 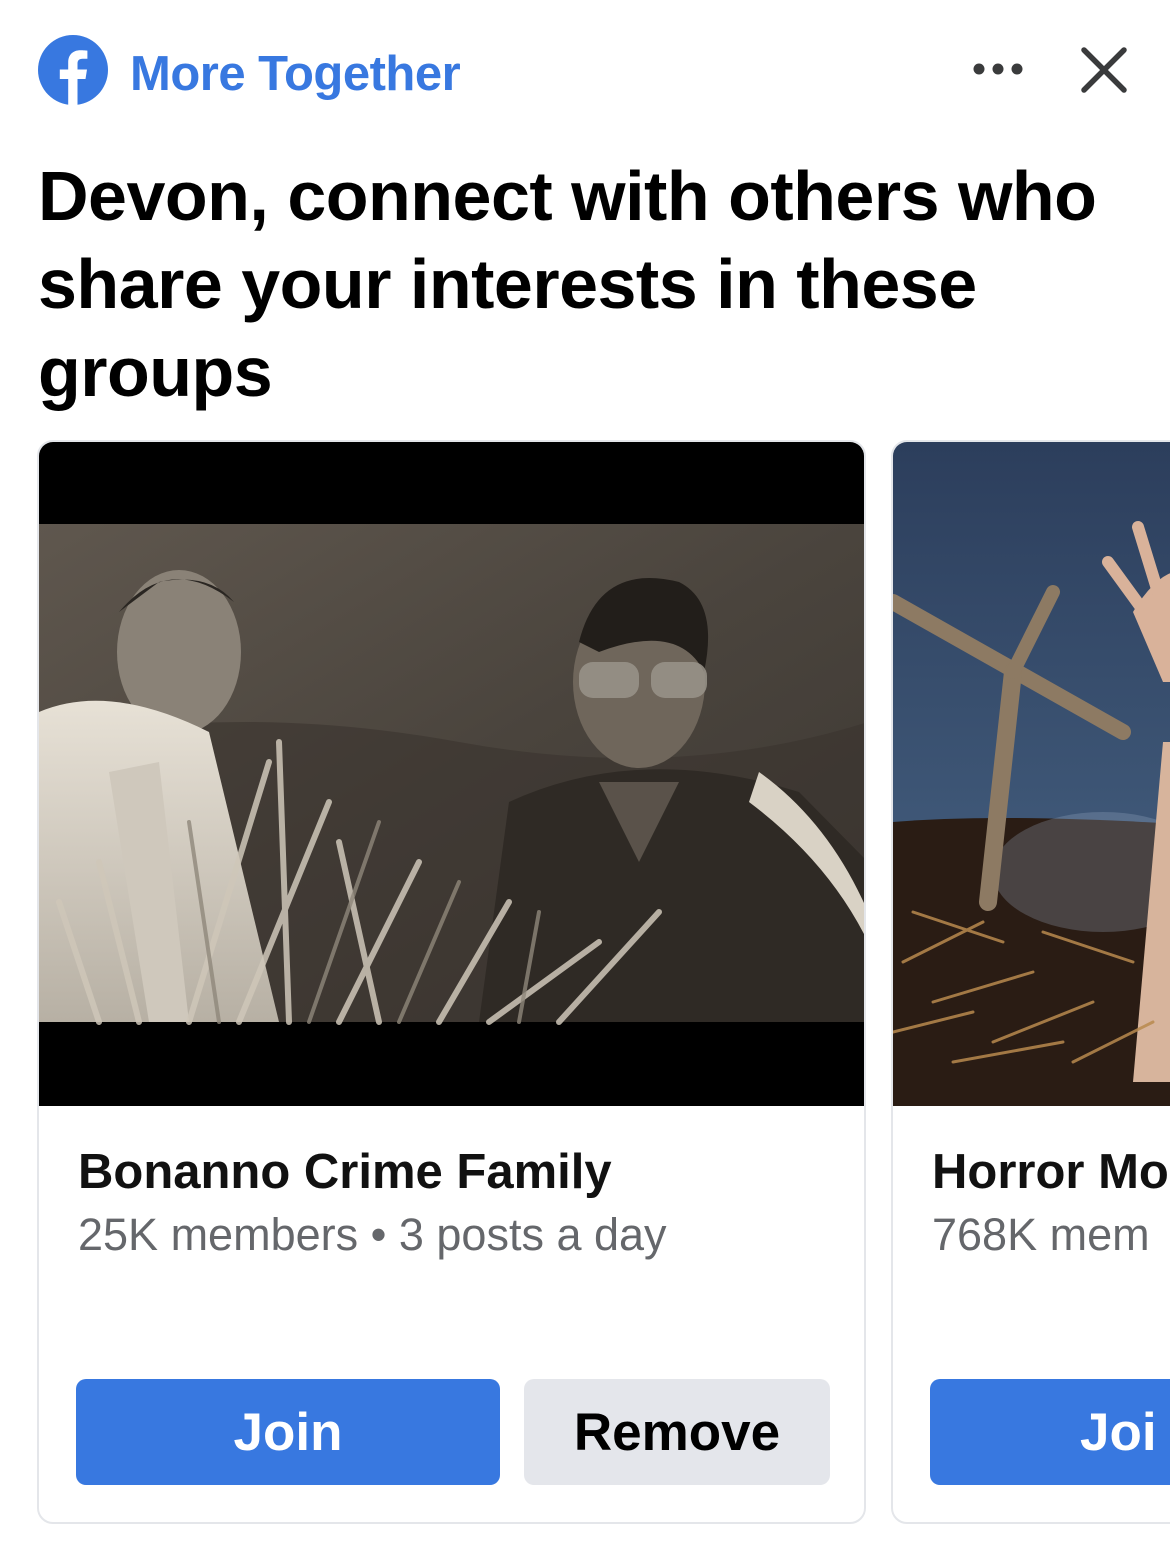 I want to click on group-name: Bonanno Crime Family, so click(x=345, y=1172).